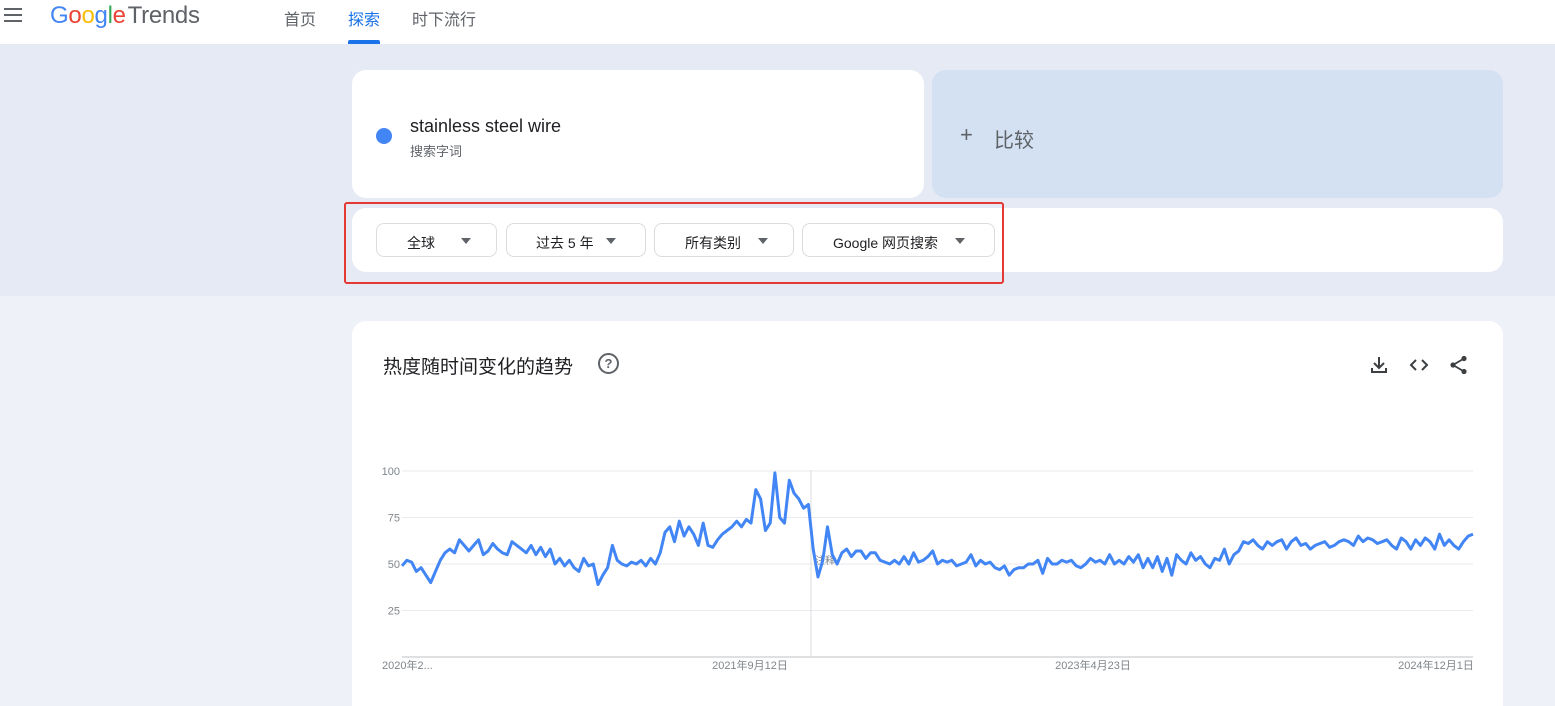 The image size is (1555, 706). I want to click on y-tick-label: 50, so click(394, 565).